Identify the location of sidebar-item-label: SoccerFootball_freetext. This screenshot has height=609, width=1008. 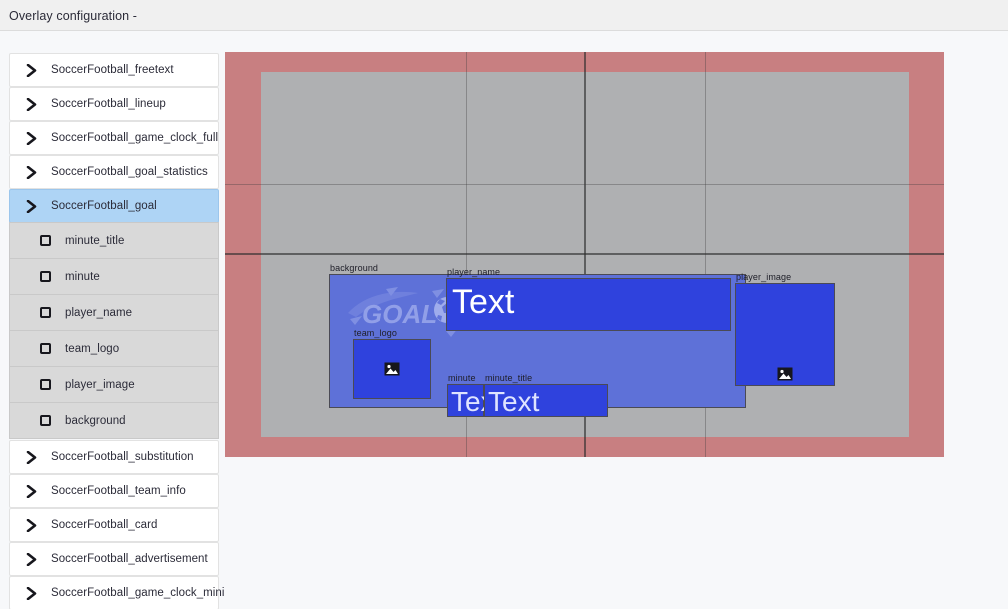
(112, 70).